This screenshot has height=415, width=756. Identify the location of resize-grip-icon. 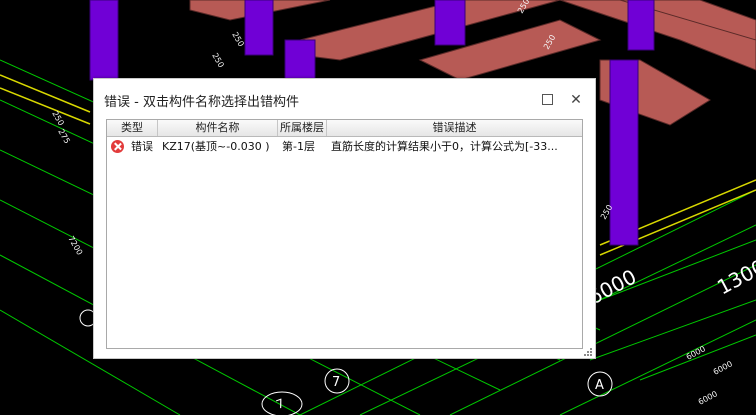
(588, 352).